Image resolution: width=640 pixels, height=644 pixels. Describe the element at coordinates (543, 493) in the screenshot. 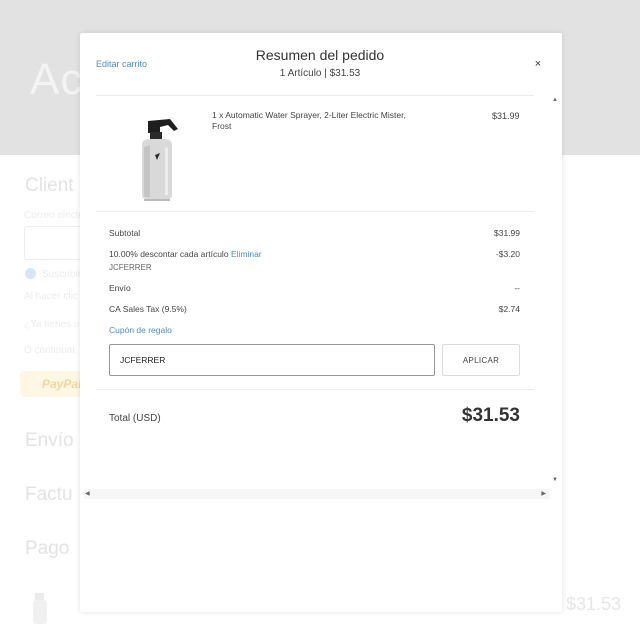

I see `scroll-right-arrow-icon: ▶` at that location.